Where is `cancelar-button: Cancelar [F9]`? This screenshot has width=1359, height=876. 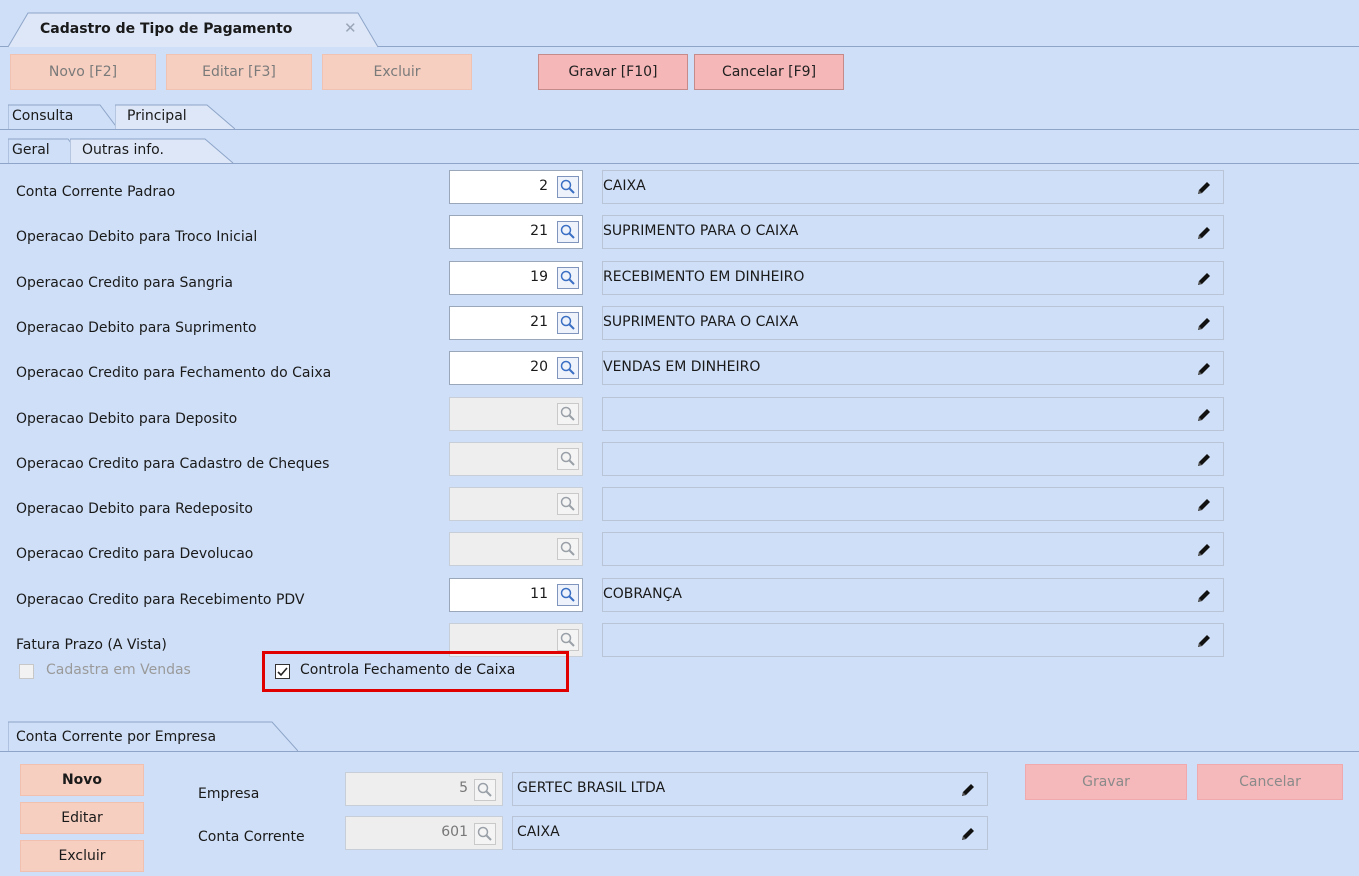 cancelar-button: Cancelar [F9] is located at coordinates (769, 72).